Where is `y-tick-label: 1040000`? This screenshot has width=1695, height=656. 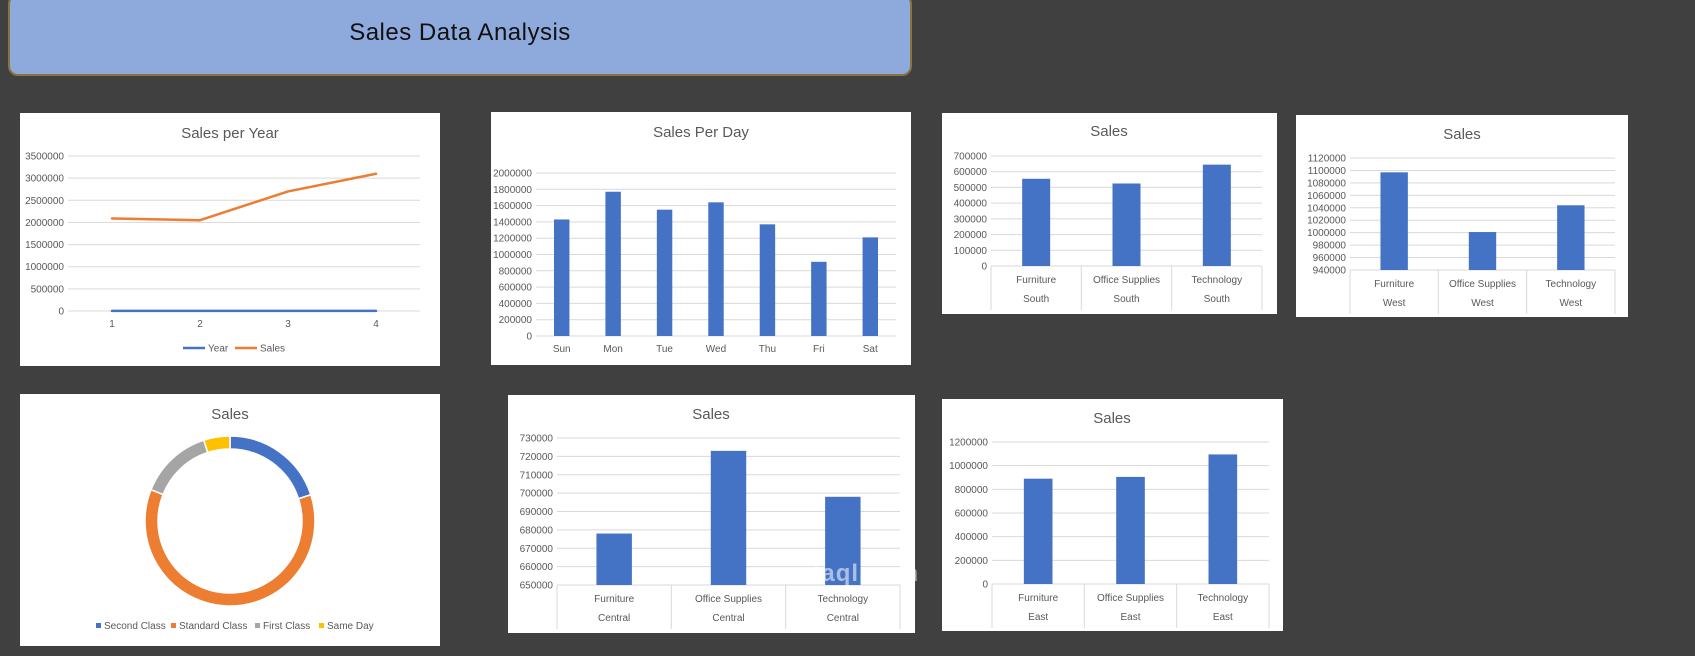 y-tick-label: 1040000 is located at coordinates (1326, 208).